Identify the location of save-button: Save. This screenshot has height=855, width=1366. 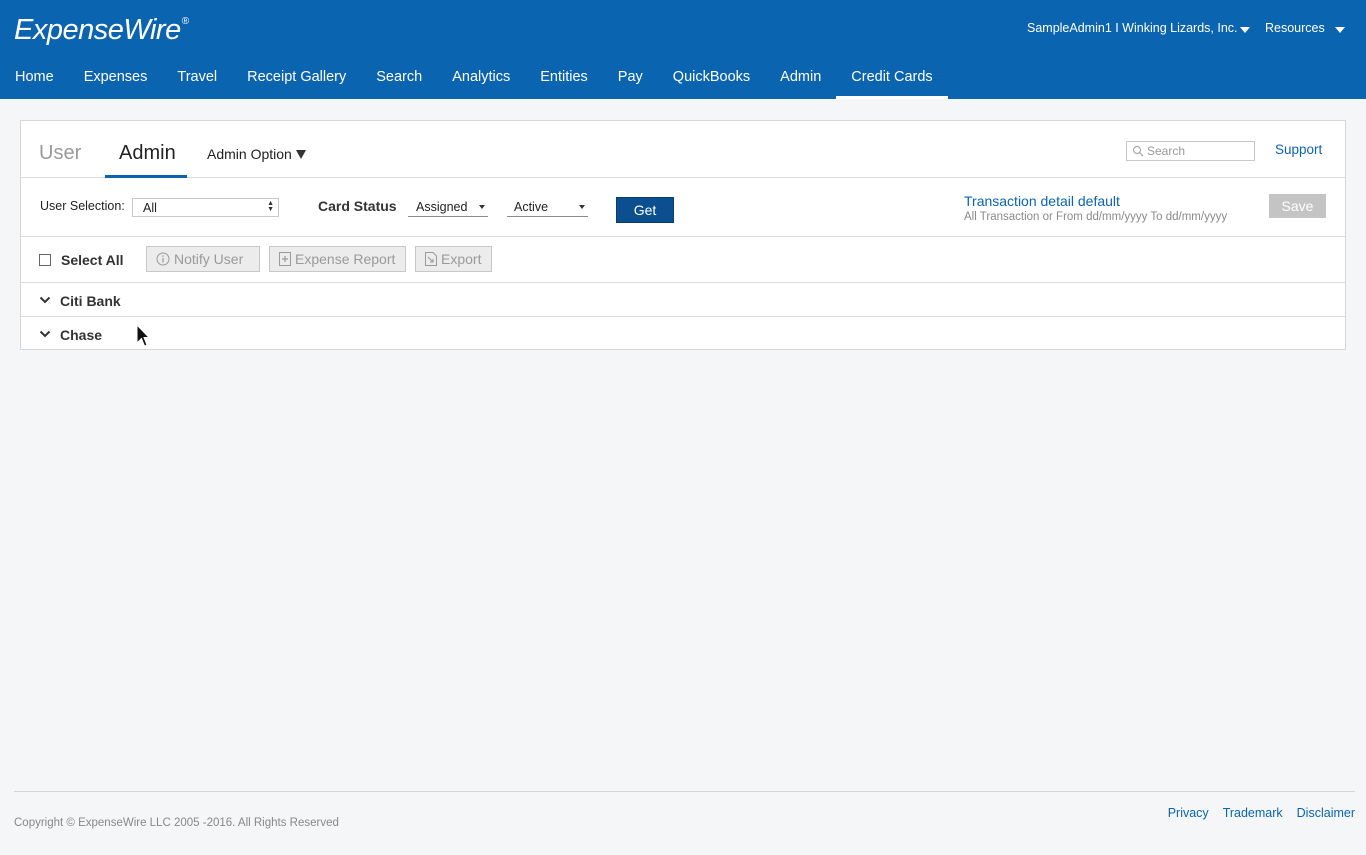
(1297, 206).